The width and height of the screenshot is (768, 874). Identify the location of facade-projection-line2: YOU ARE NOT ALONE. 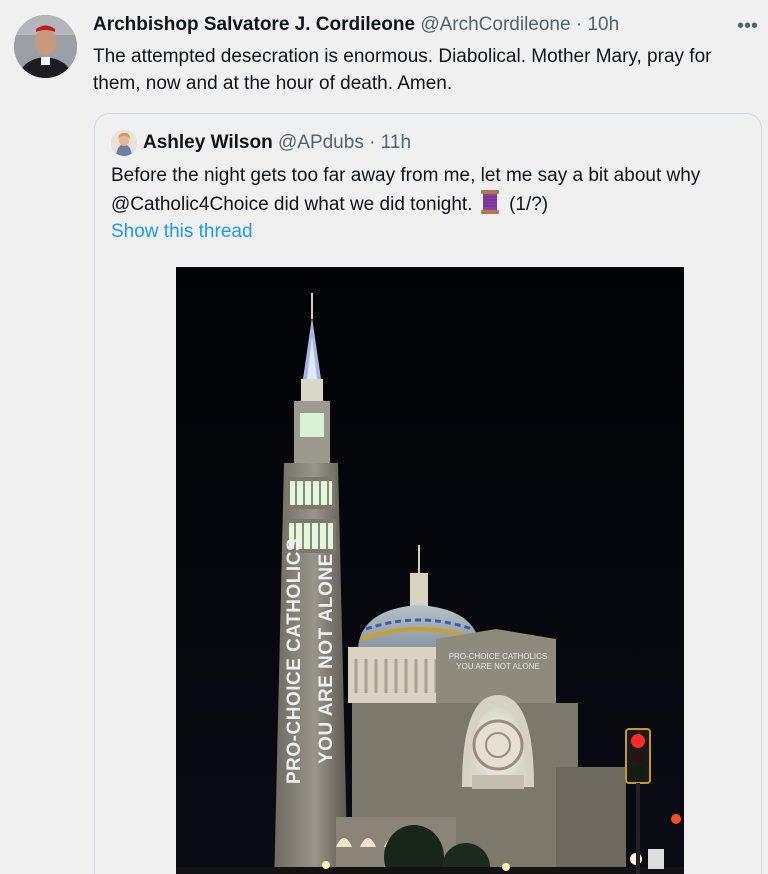
(497, 666).